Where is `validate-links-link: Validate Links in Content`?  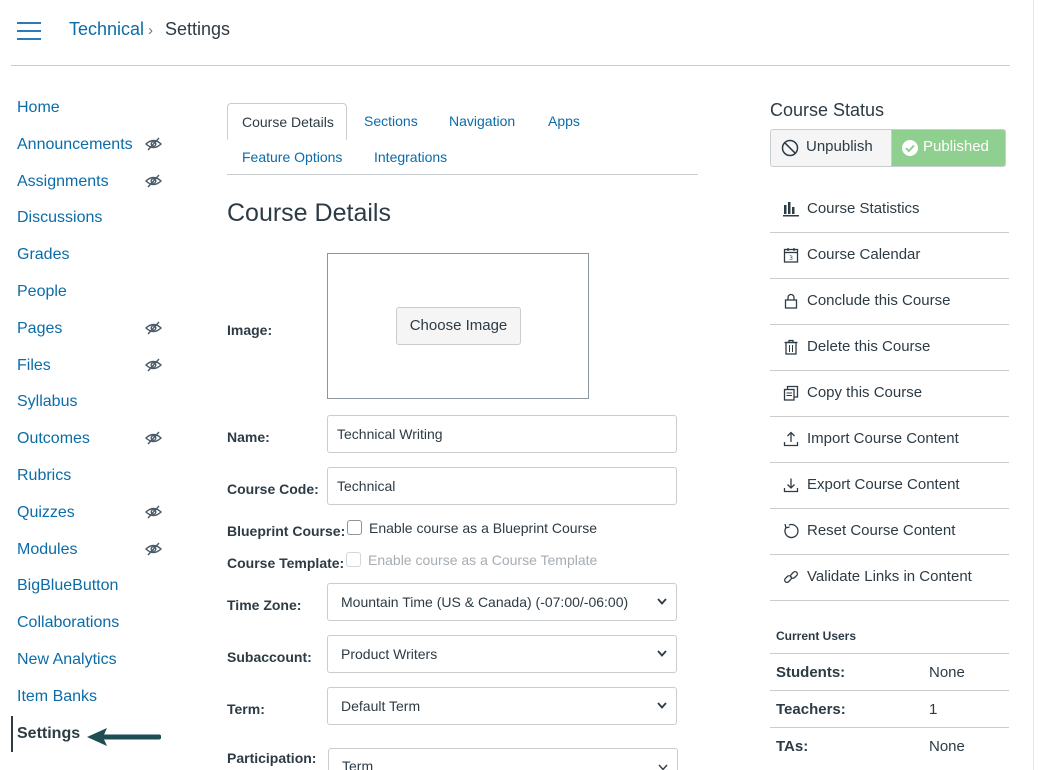
validate-links-link: Validate Links in Content is located at coordinates (889, 578).